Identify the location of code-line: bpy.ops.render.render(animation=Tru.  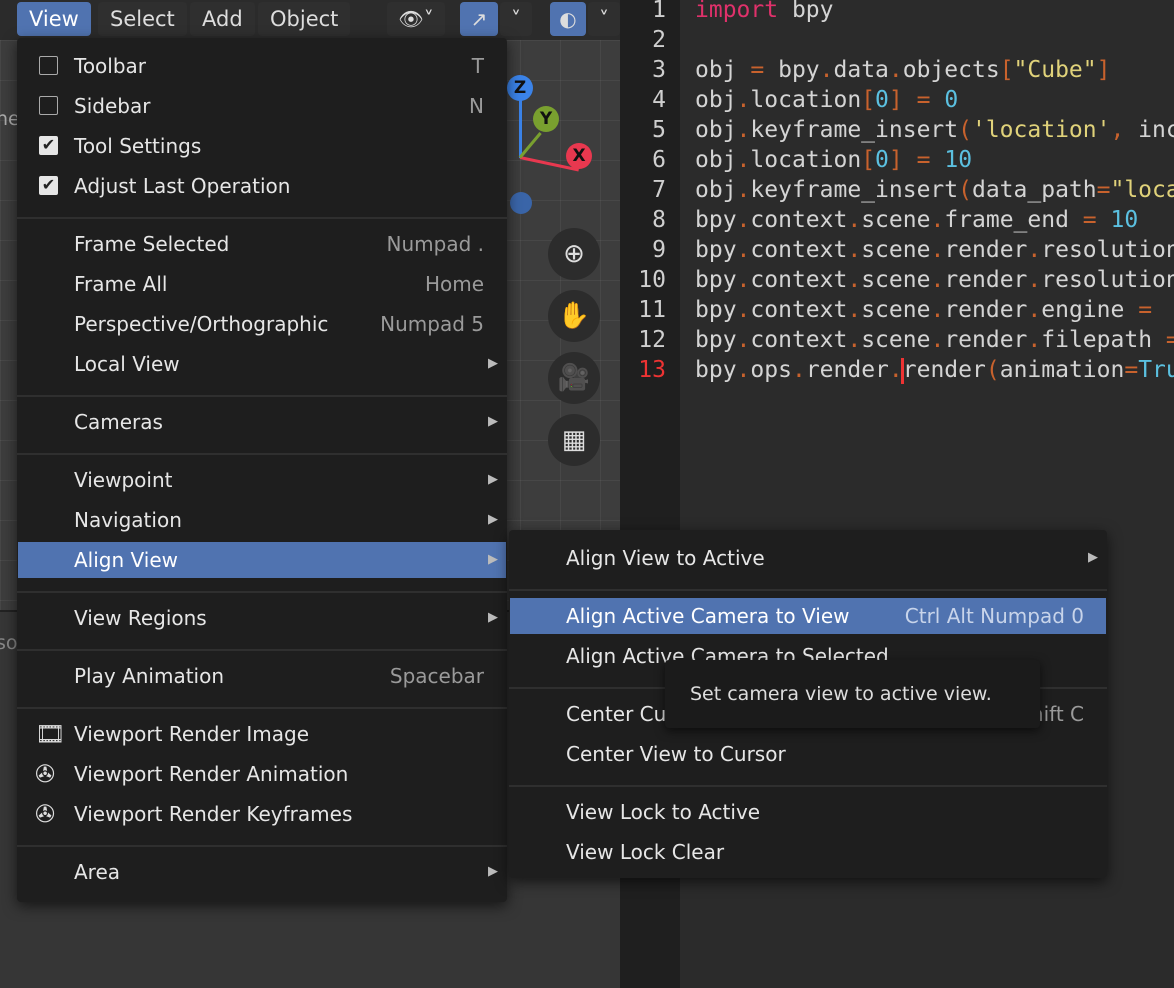
(934, 370).